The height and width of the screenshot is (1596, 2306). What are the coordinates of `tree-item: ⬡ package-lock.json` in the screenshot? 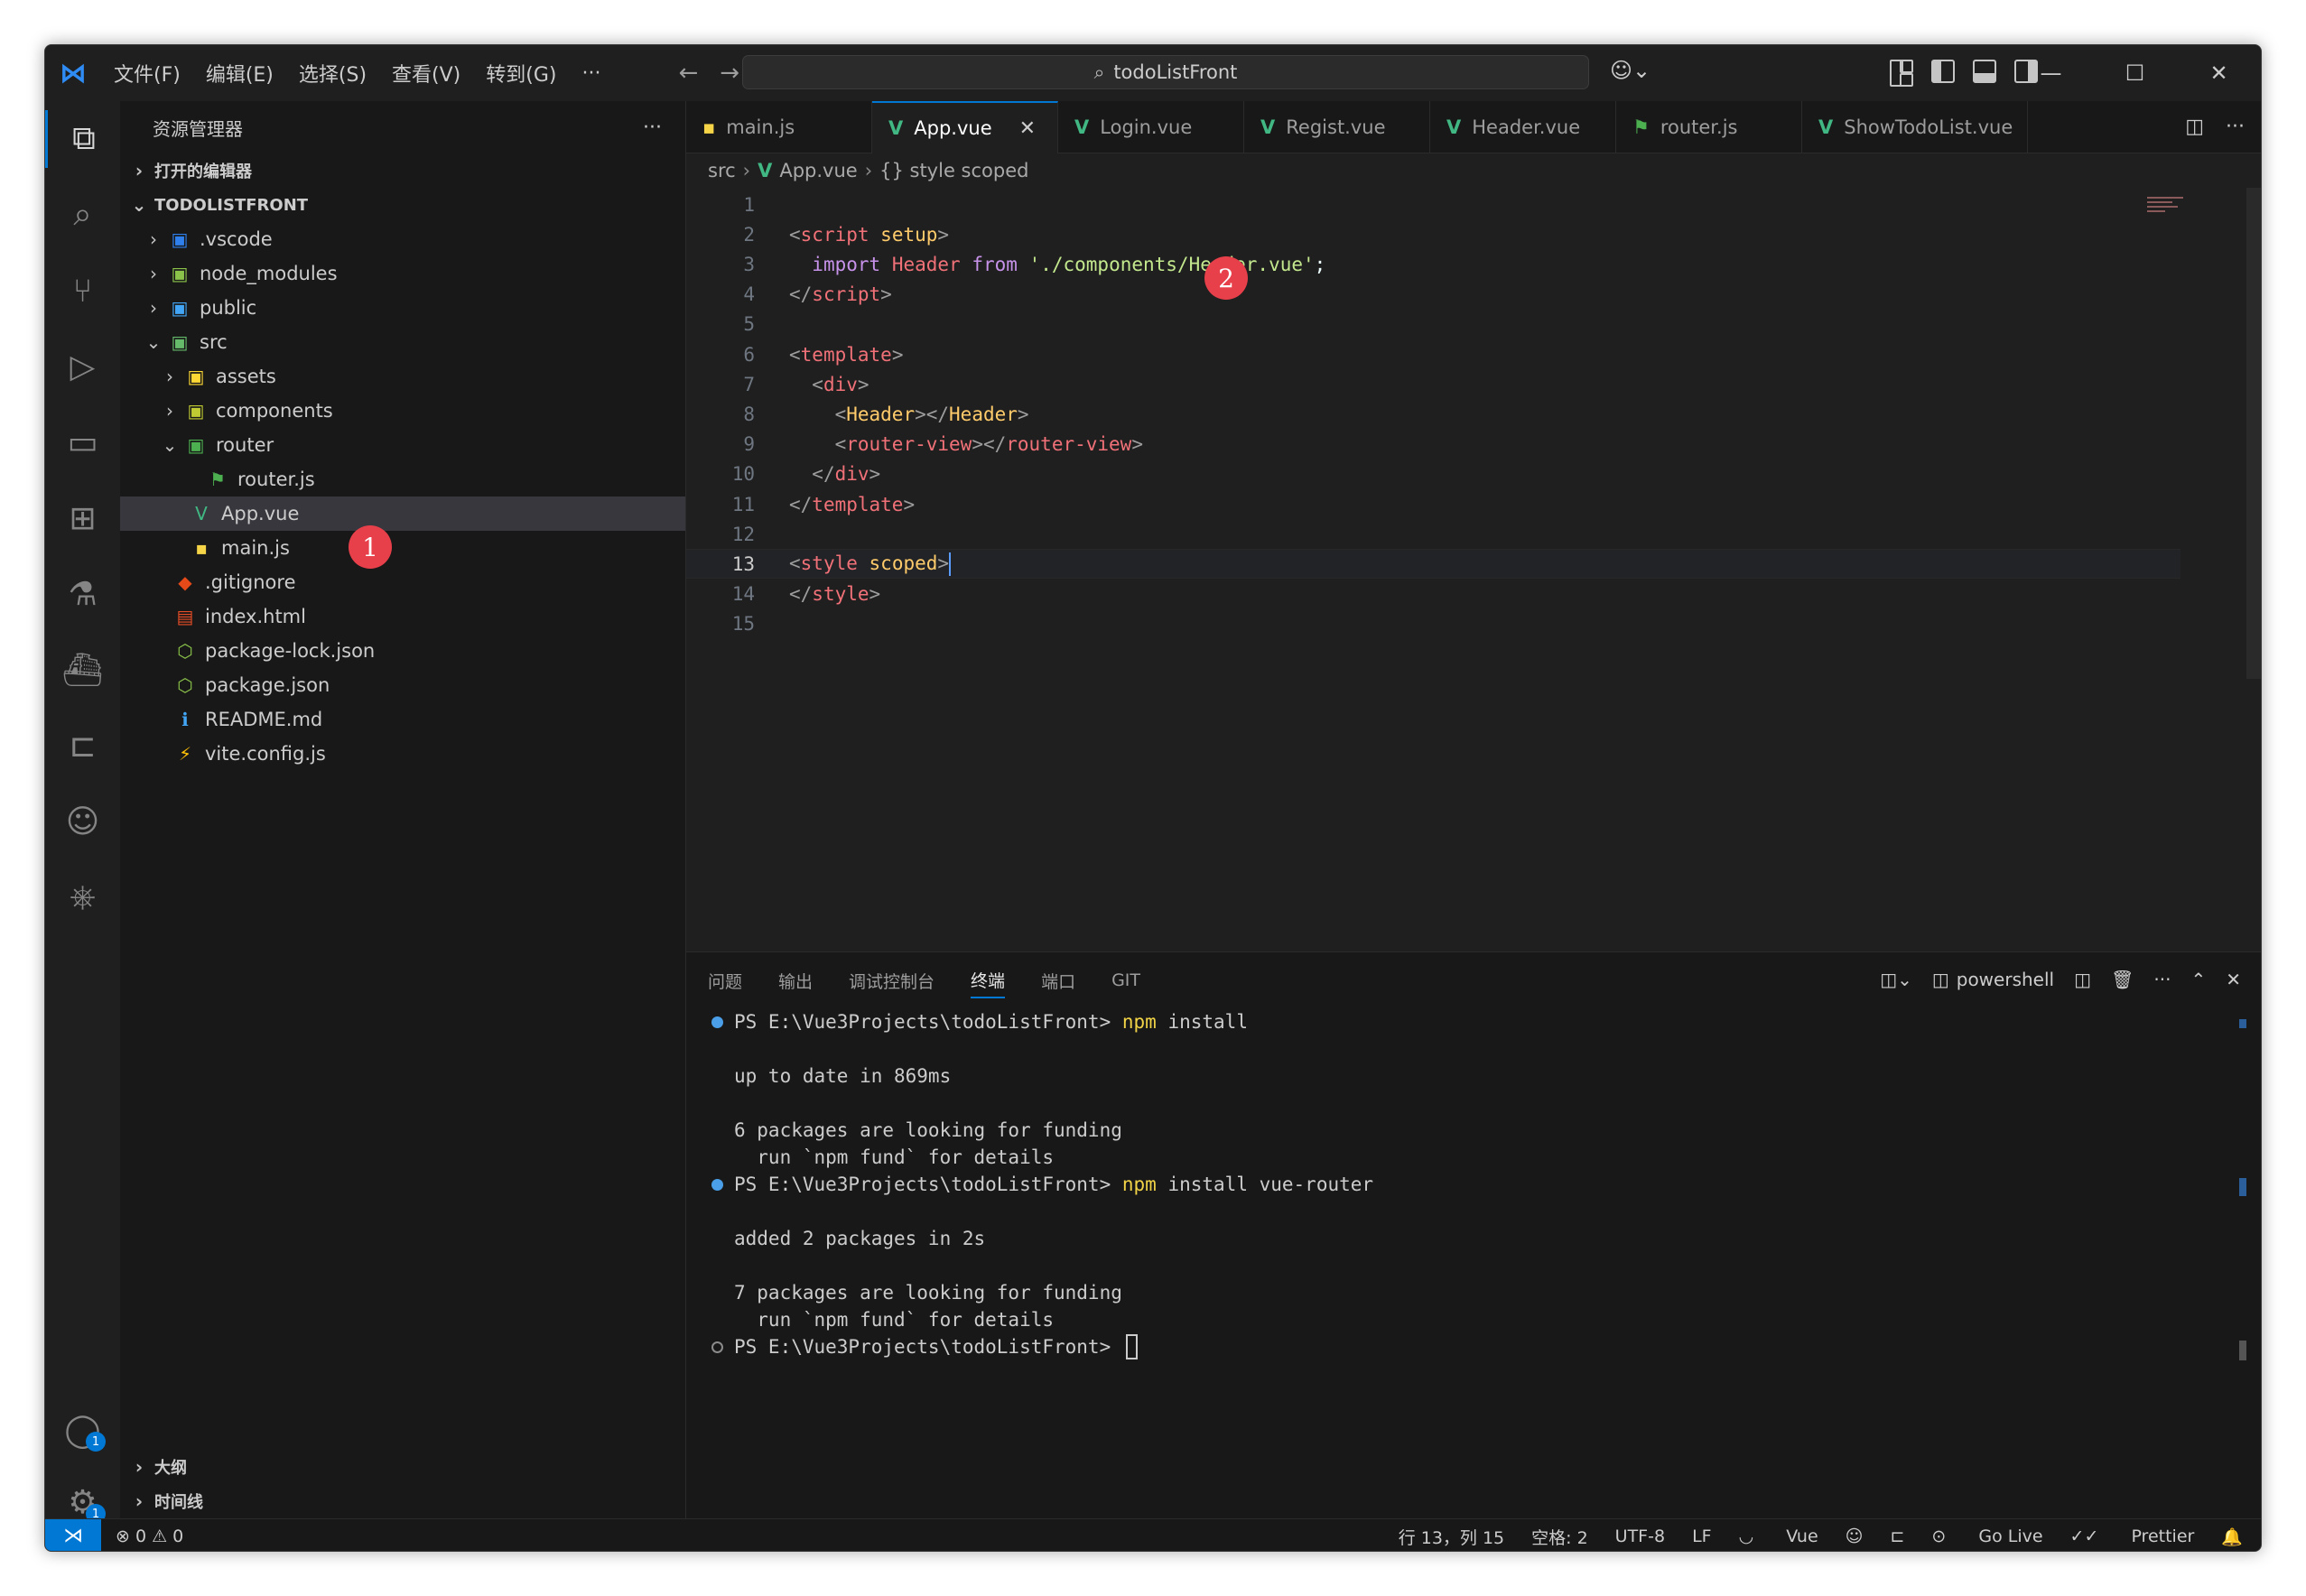 It's located at (402, 651).